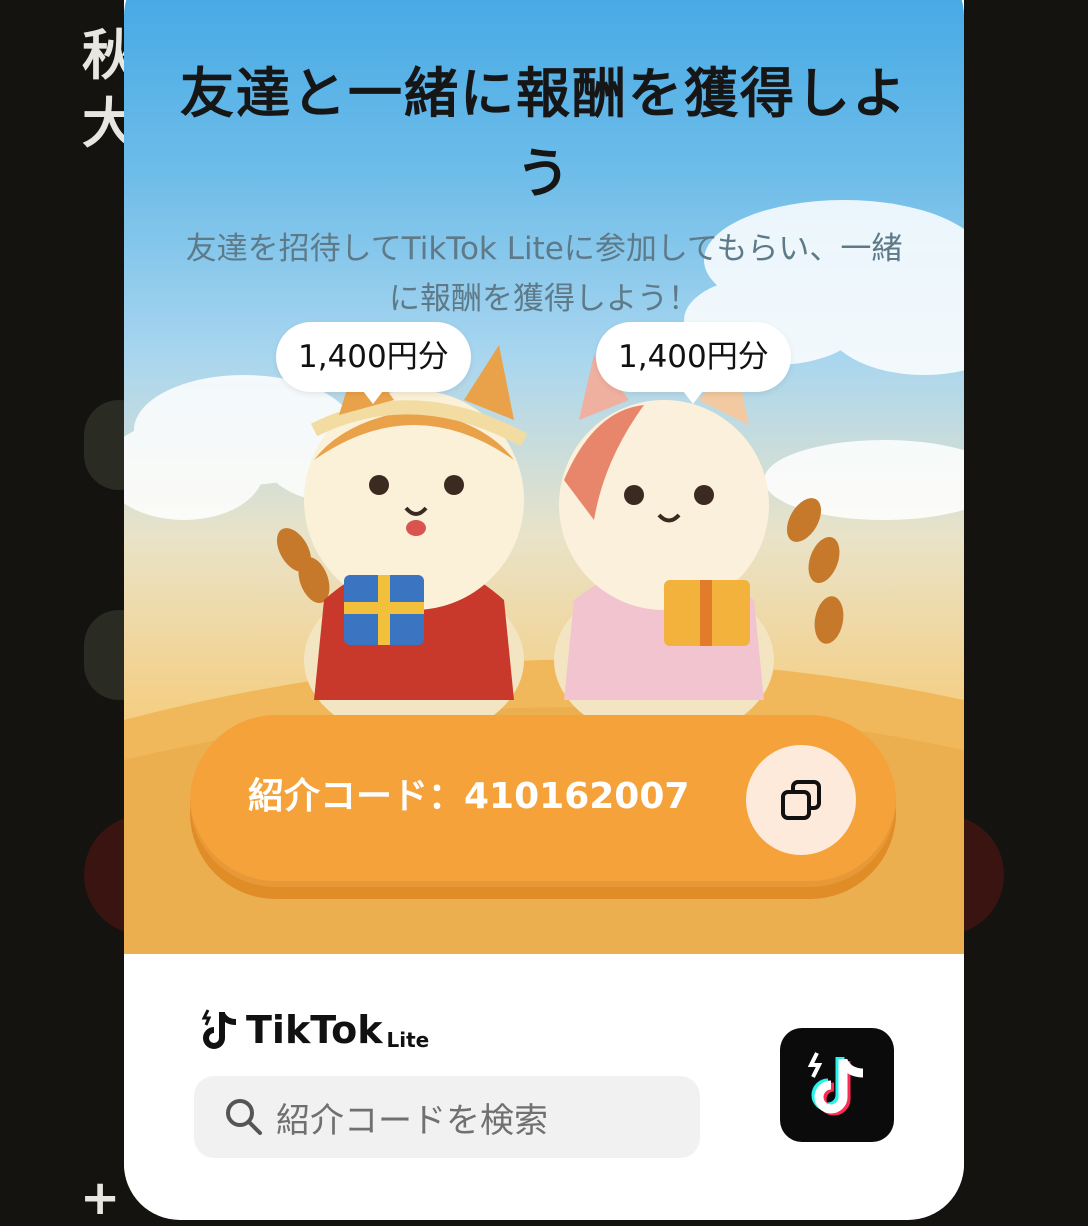 The width and height of the screenshot is (1088, 1226). I want to click on copy-code-button, so click(801, 800).